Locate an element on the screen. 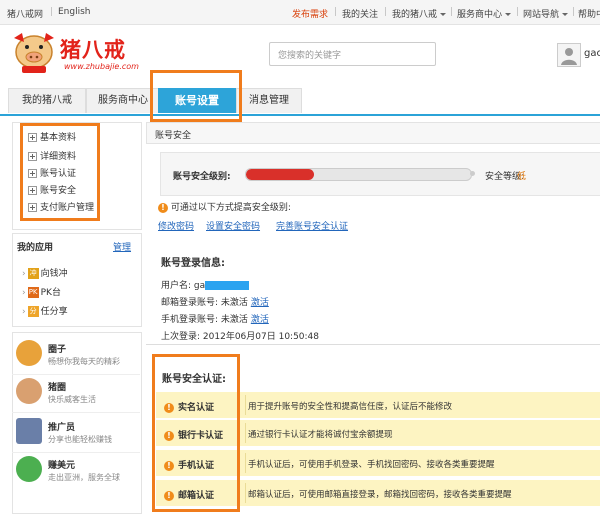 The width and height of the screenshot is (600, 514). tab-provider-center: 服务商中心 is located at coordinates (123, 100).